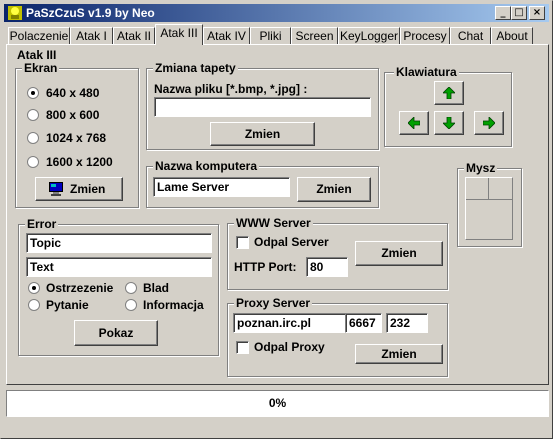  I want to click on proxy-zmien-button: Zmien, so click(399, 354).